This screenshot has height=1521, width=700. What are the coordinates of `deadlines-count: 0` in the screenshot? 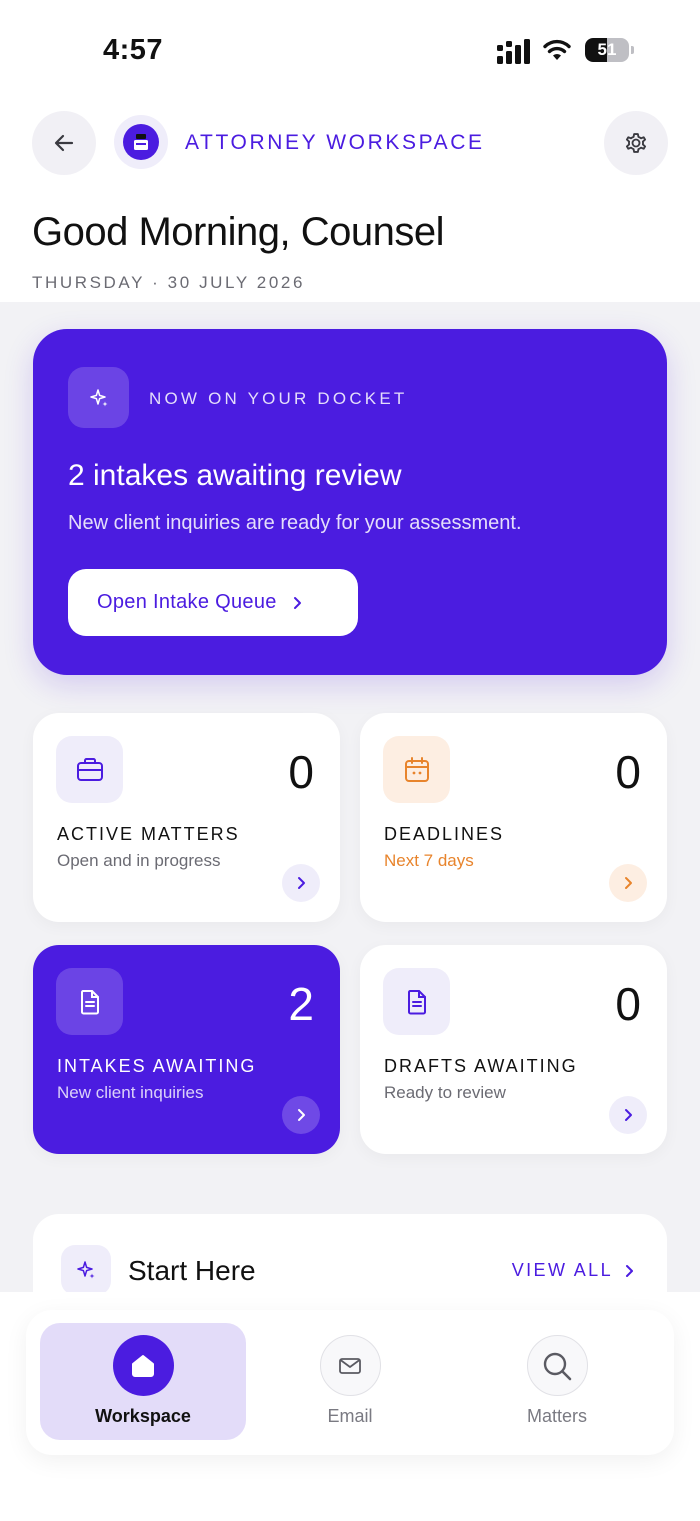 It's located at (628, 772).